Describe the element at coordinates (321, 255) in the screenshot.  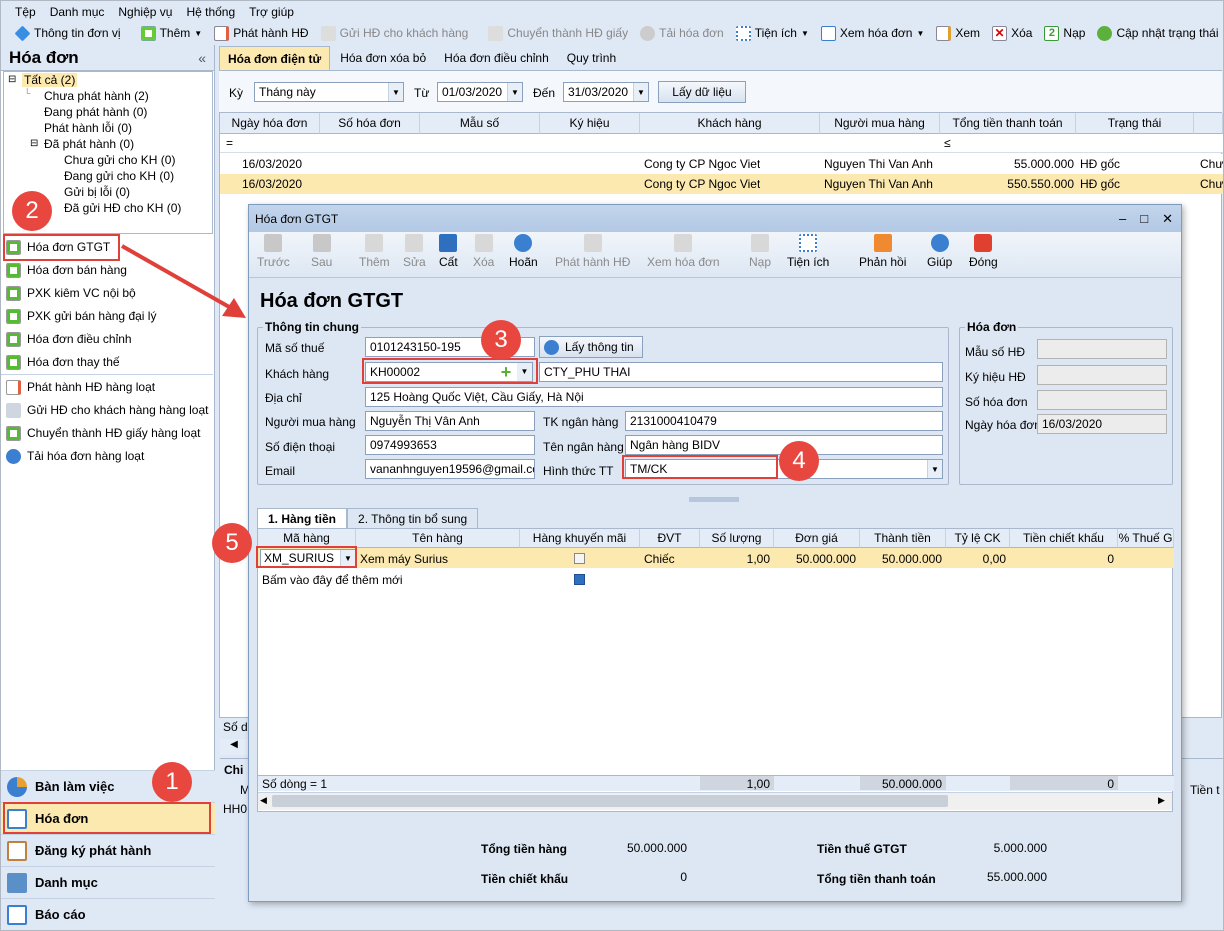
I see `next-button: Sau` at that location.